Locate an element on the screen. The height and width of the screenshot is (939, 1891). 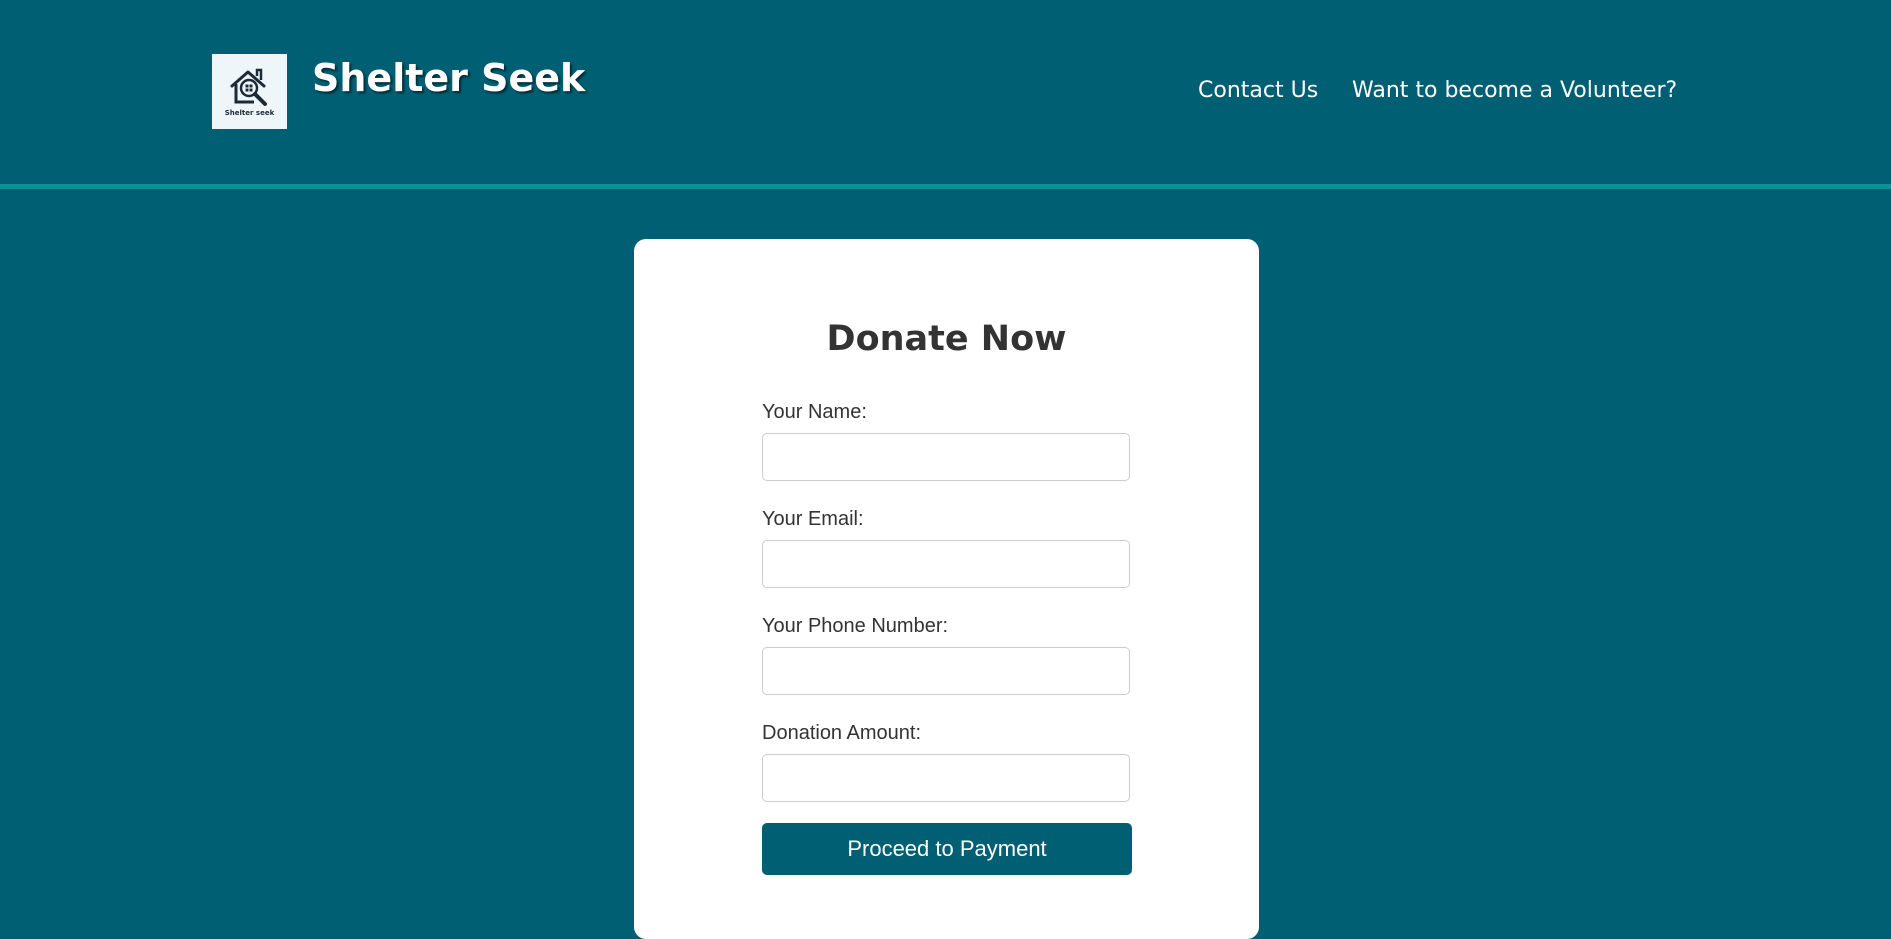
brand-title: Shelter Seek is located at coordinates (448, 78).